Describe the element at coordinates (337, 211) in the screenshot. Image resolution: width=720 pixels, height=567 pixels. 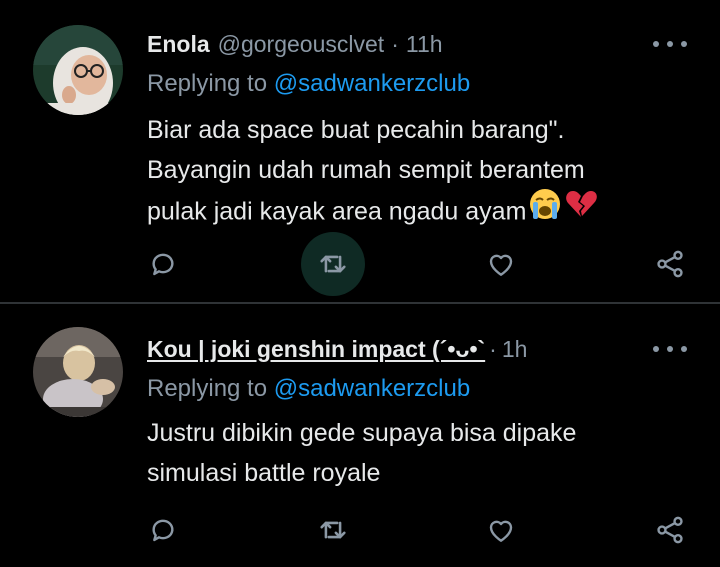
I see `tweet-text-line: pulak jadi kayak area ngadu ayam` at that location.